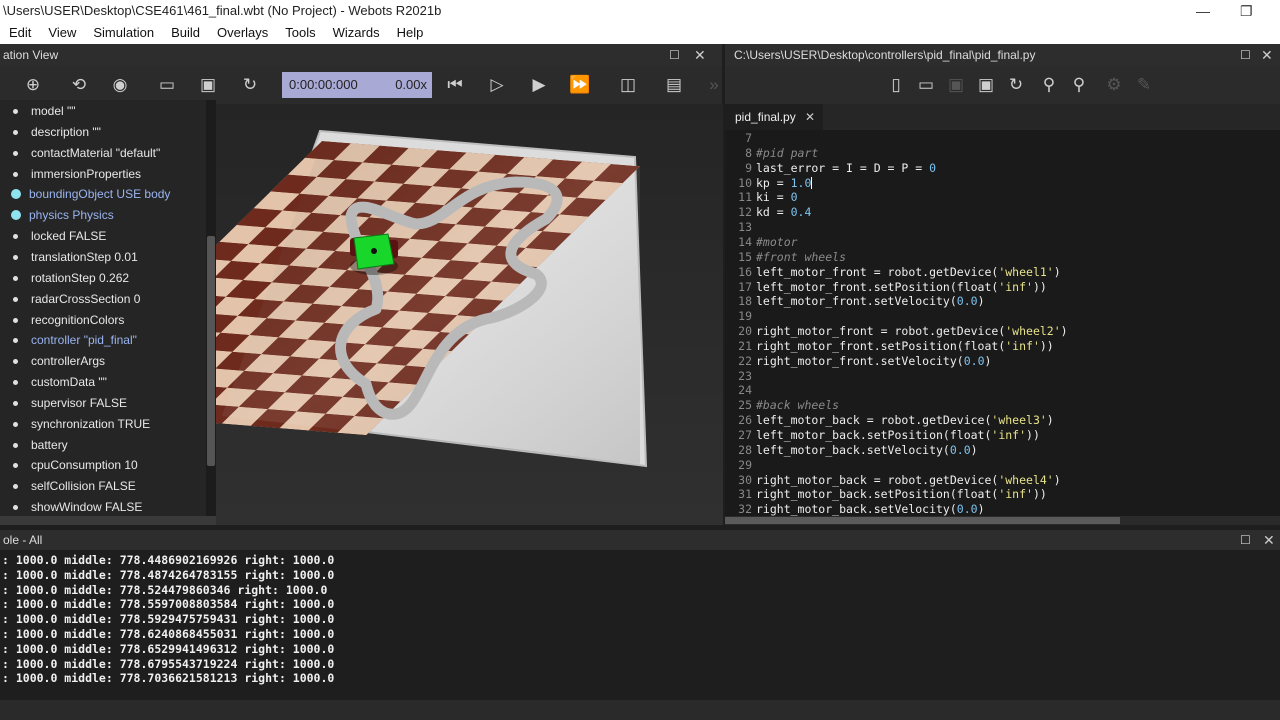  What do you see at coordinates (455, 85) in the screenshot?
I see `reset-simulation-icon: ⏮` at bounding box center [455, 85].